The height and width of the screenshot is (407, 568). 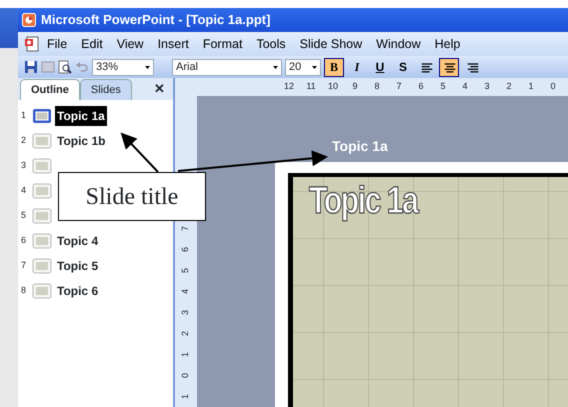 What do you see at coordinates (311, 87) in the screenshot?
I see `ruler-number: 11` at bounding box center [311, 87].